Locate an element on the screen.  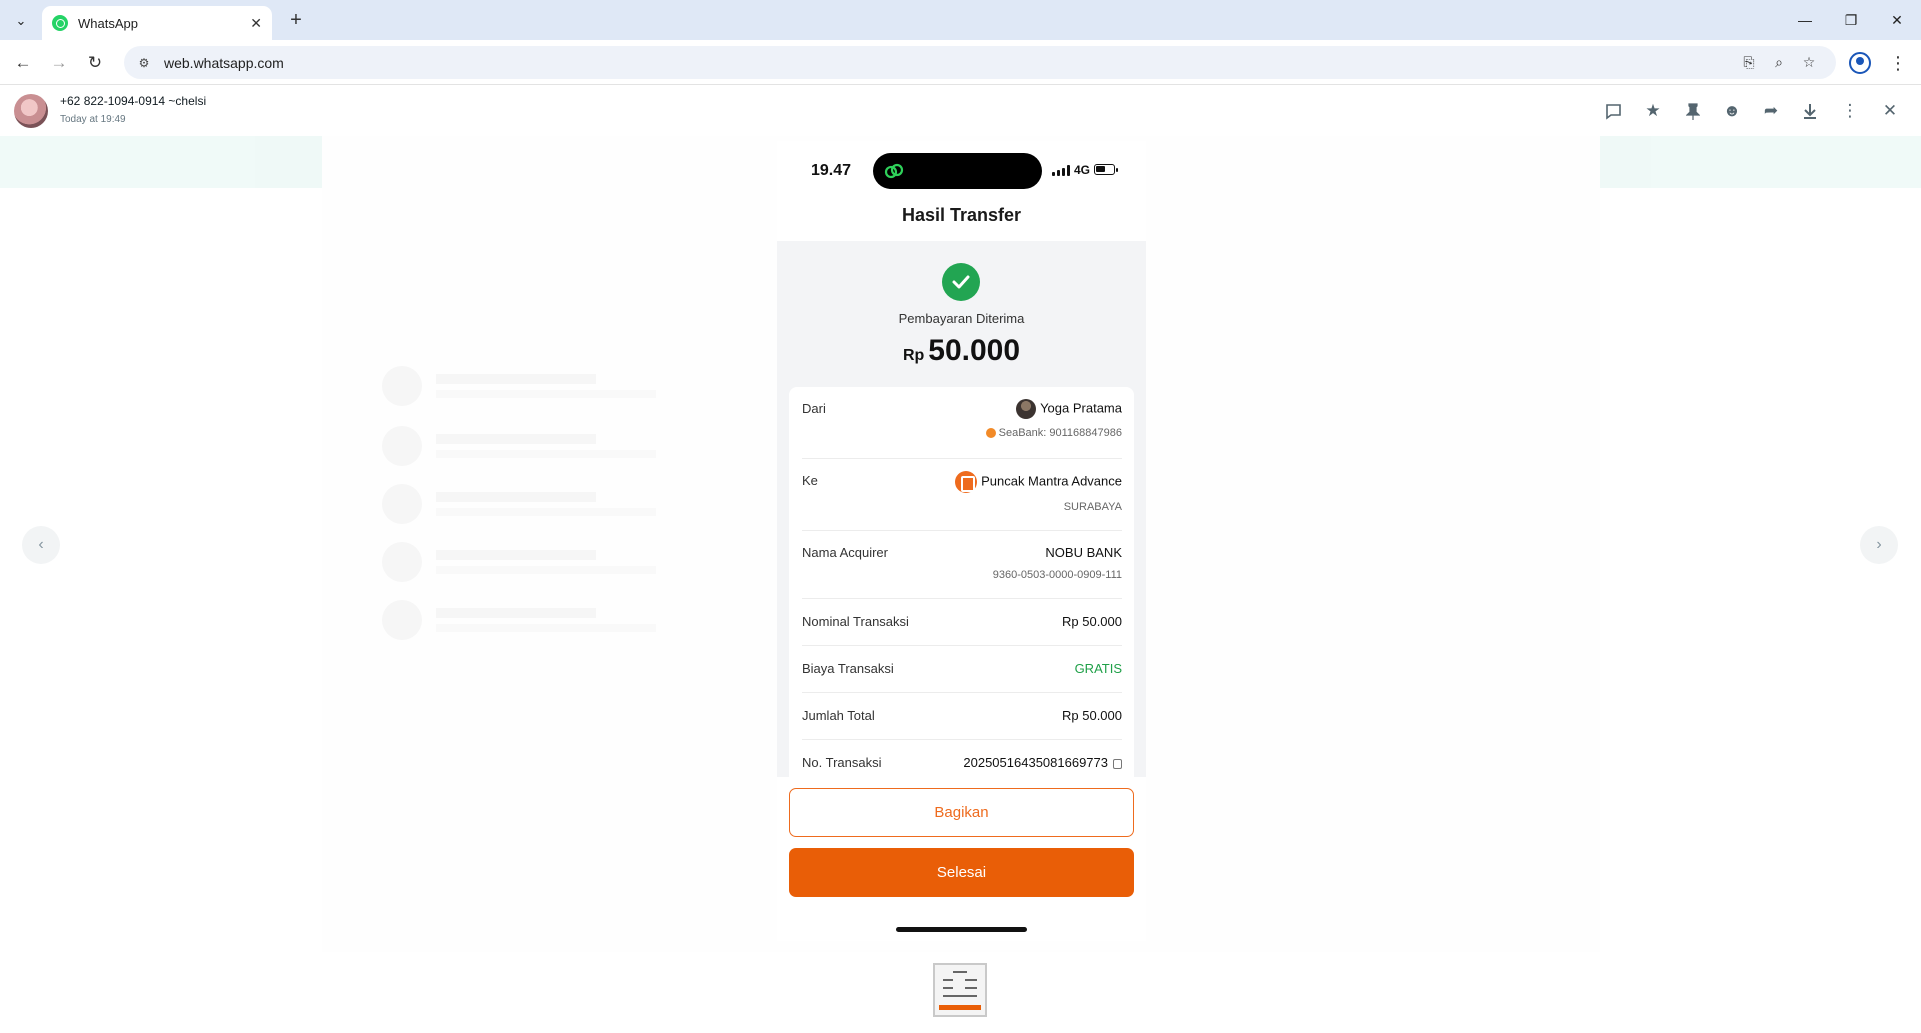
restore-icon: ❐ is located at coordinates (1851, 20).